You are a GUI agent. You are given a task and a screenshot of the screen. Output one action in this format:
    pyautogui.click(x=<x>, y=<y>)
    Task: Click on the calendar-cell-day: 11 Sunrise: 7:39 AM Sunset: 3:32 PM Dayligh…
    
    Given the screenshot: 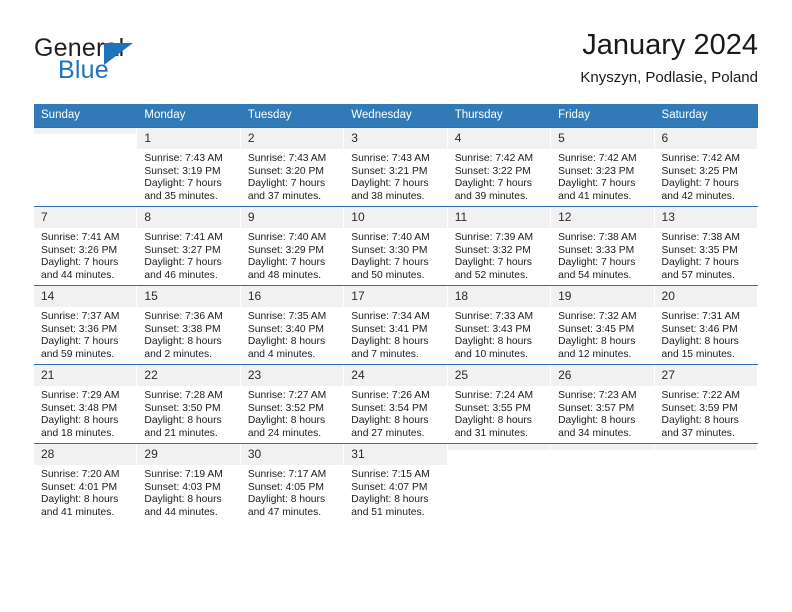 What is the action you would take?
    pyautogui.click(x=499, y=246)
    